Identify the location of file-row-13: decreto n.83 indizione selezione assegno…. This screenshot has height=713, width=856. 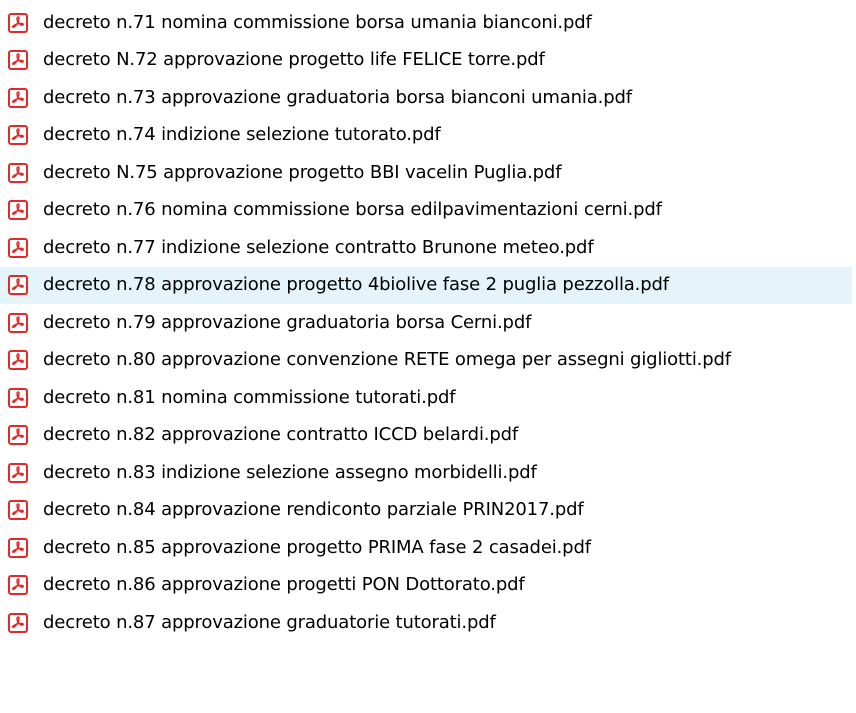
(428, 473).